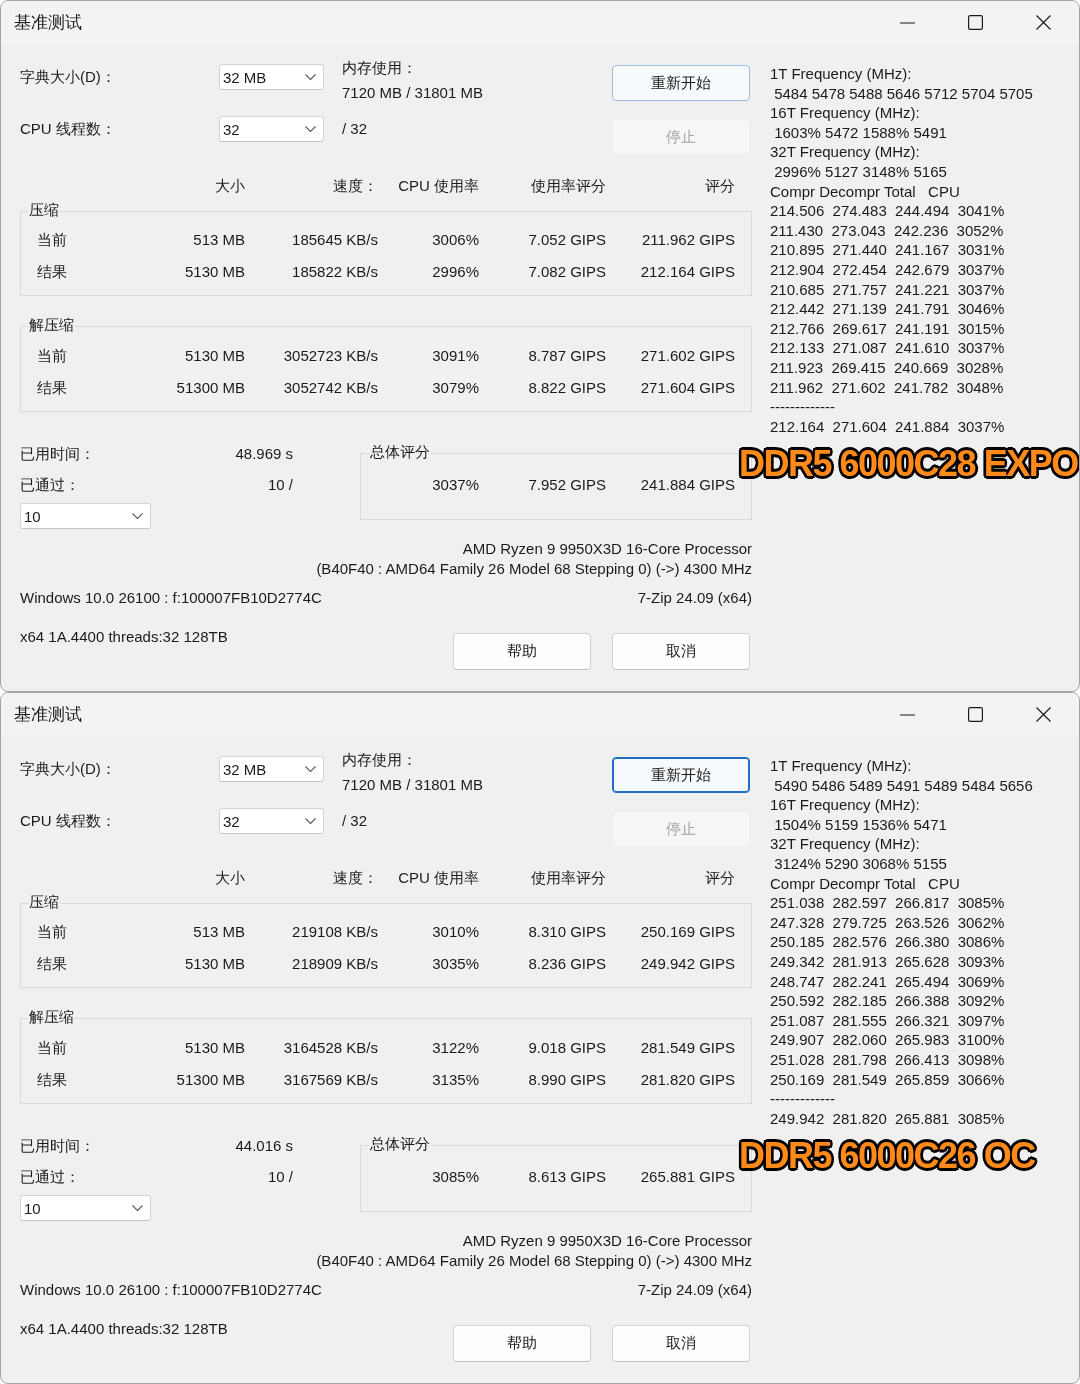  What do you see at coordinates (567, 1080) in the screenshot?
I see `table-cell-text: 8.990 GIPS` at bounding box center [567, 1080].